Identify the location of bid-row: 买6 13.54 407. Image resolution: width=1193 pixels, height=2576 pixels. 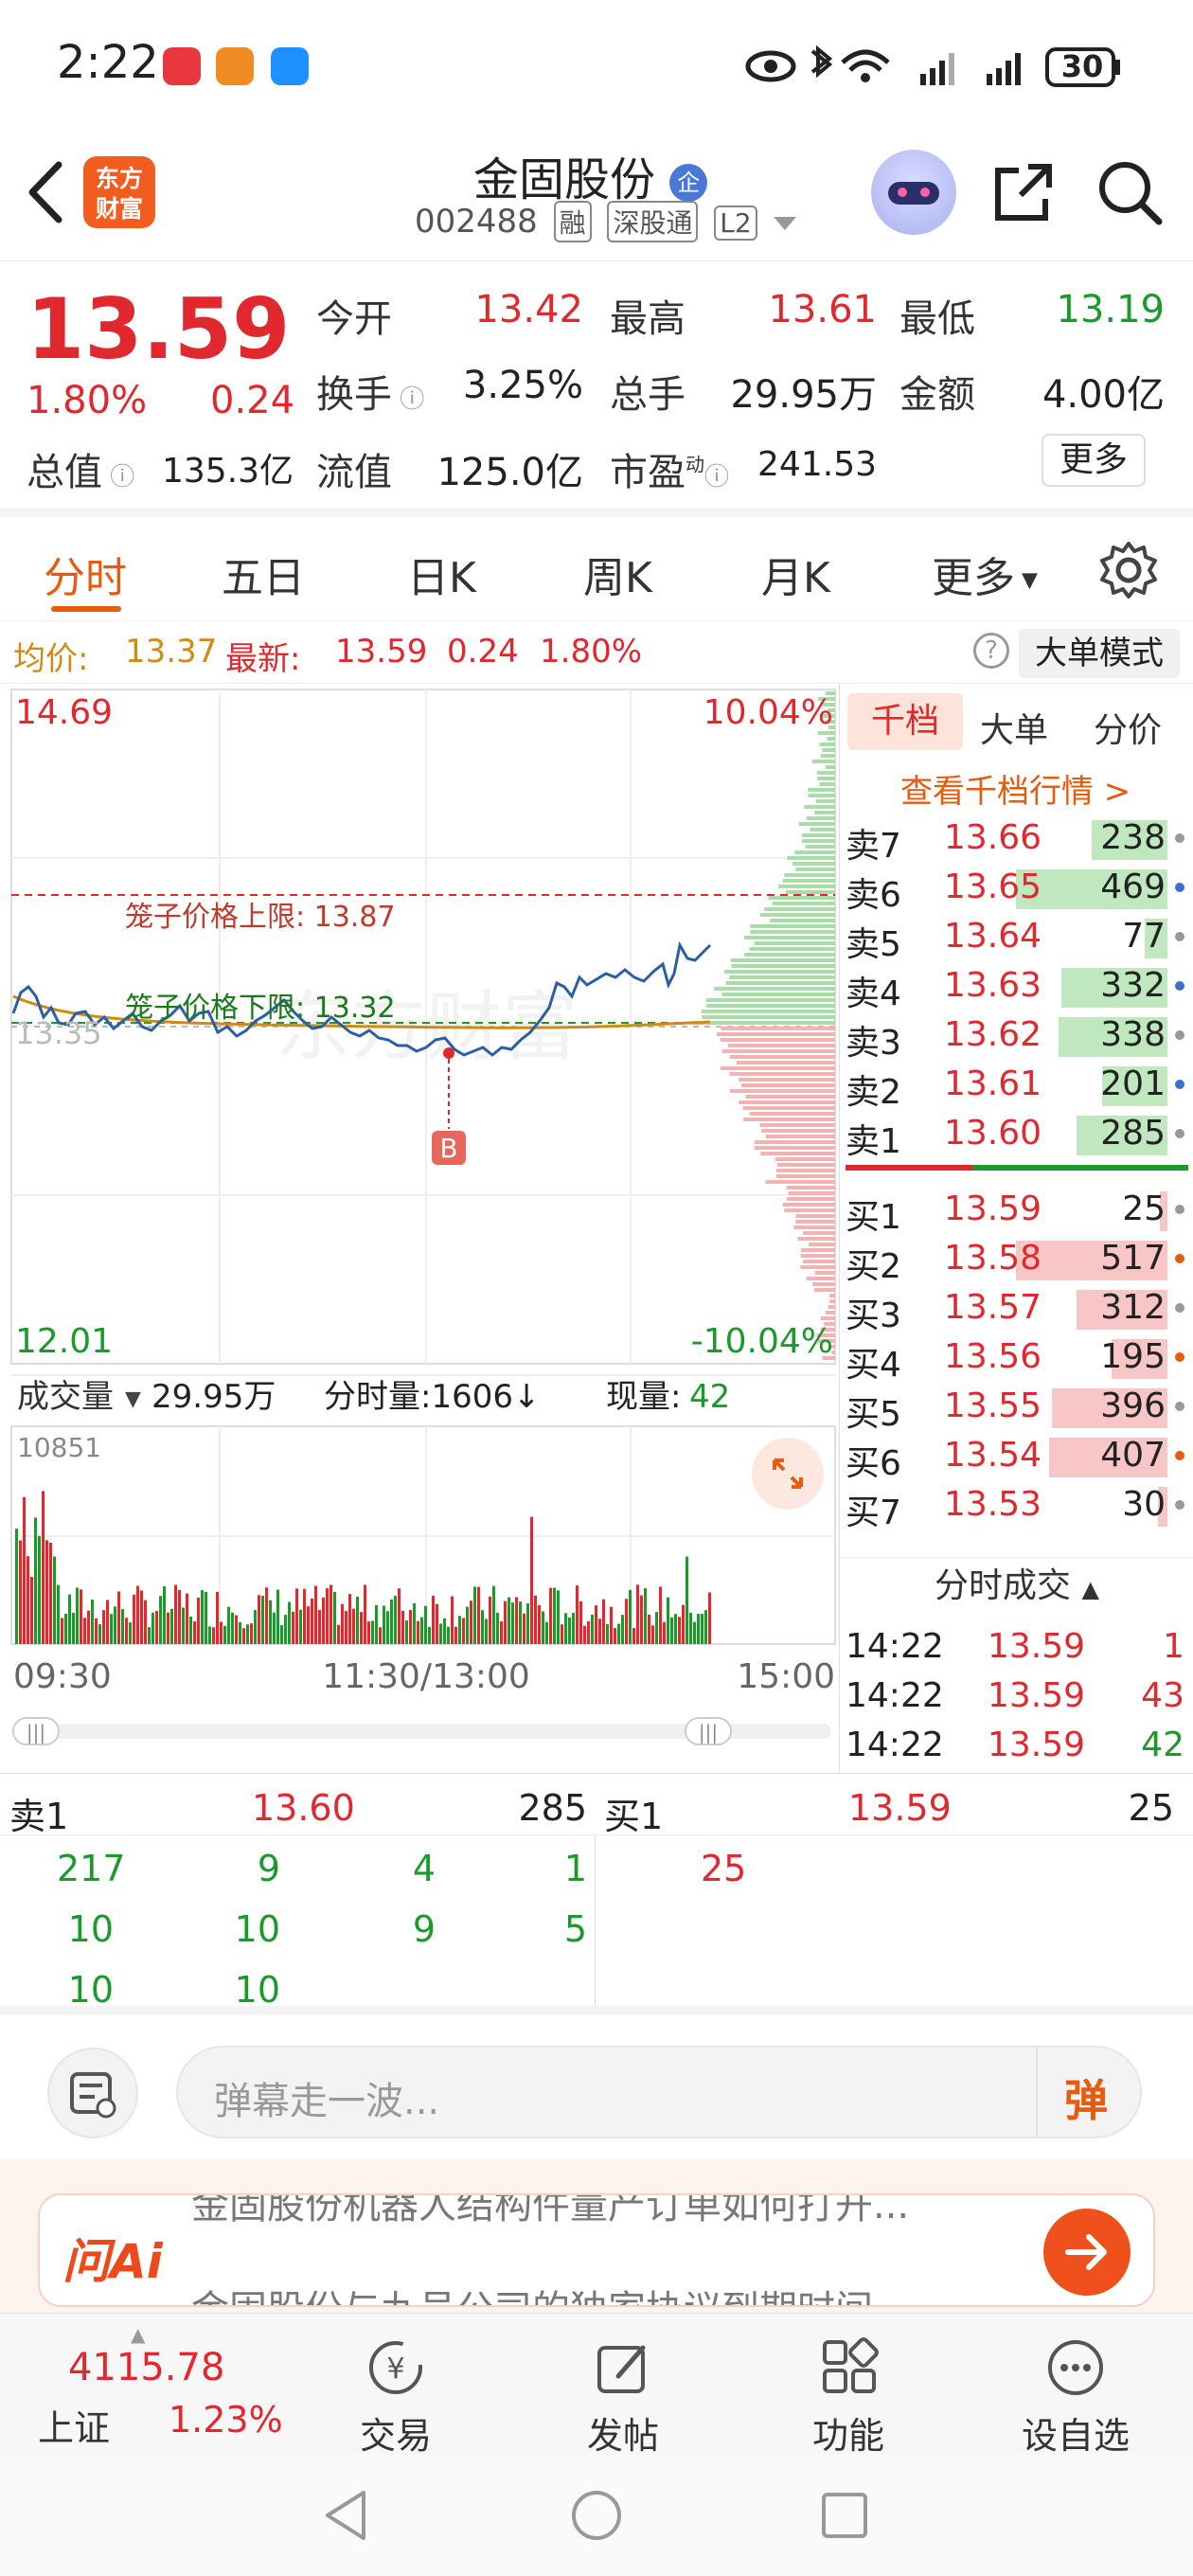
(1017, 1457).